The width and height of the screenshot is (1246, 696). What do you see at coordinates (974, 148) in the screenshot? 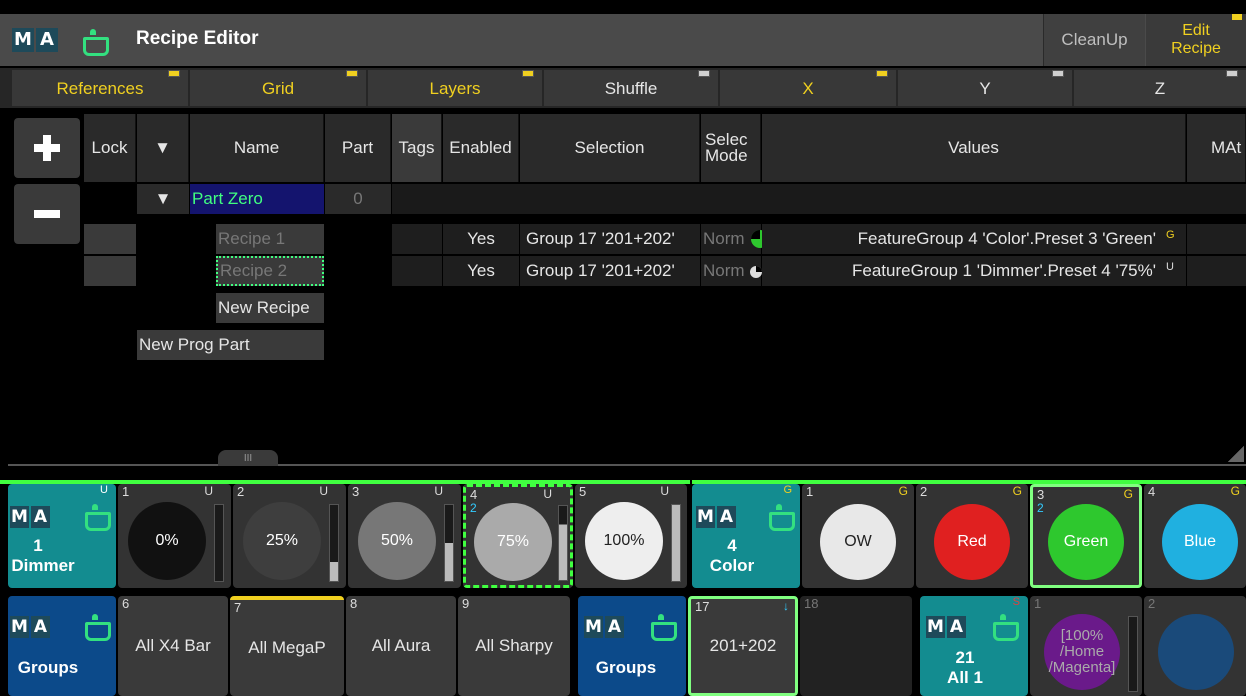
I see `col-values: Values` at bounding box center [974, 148].